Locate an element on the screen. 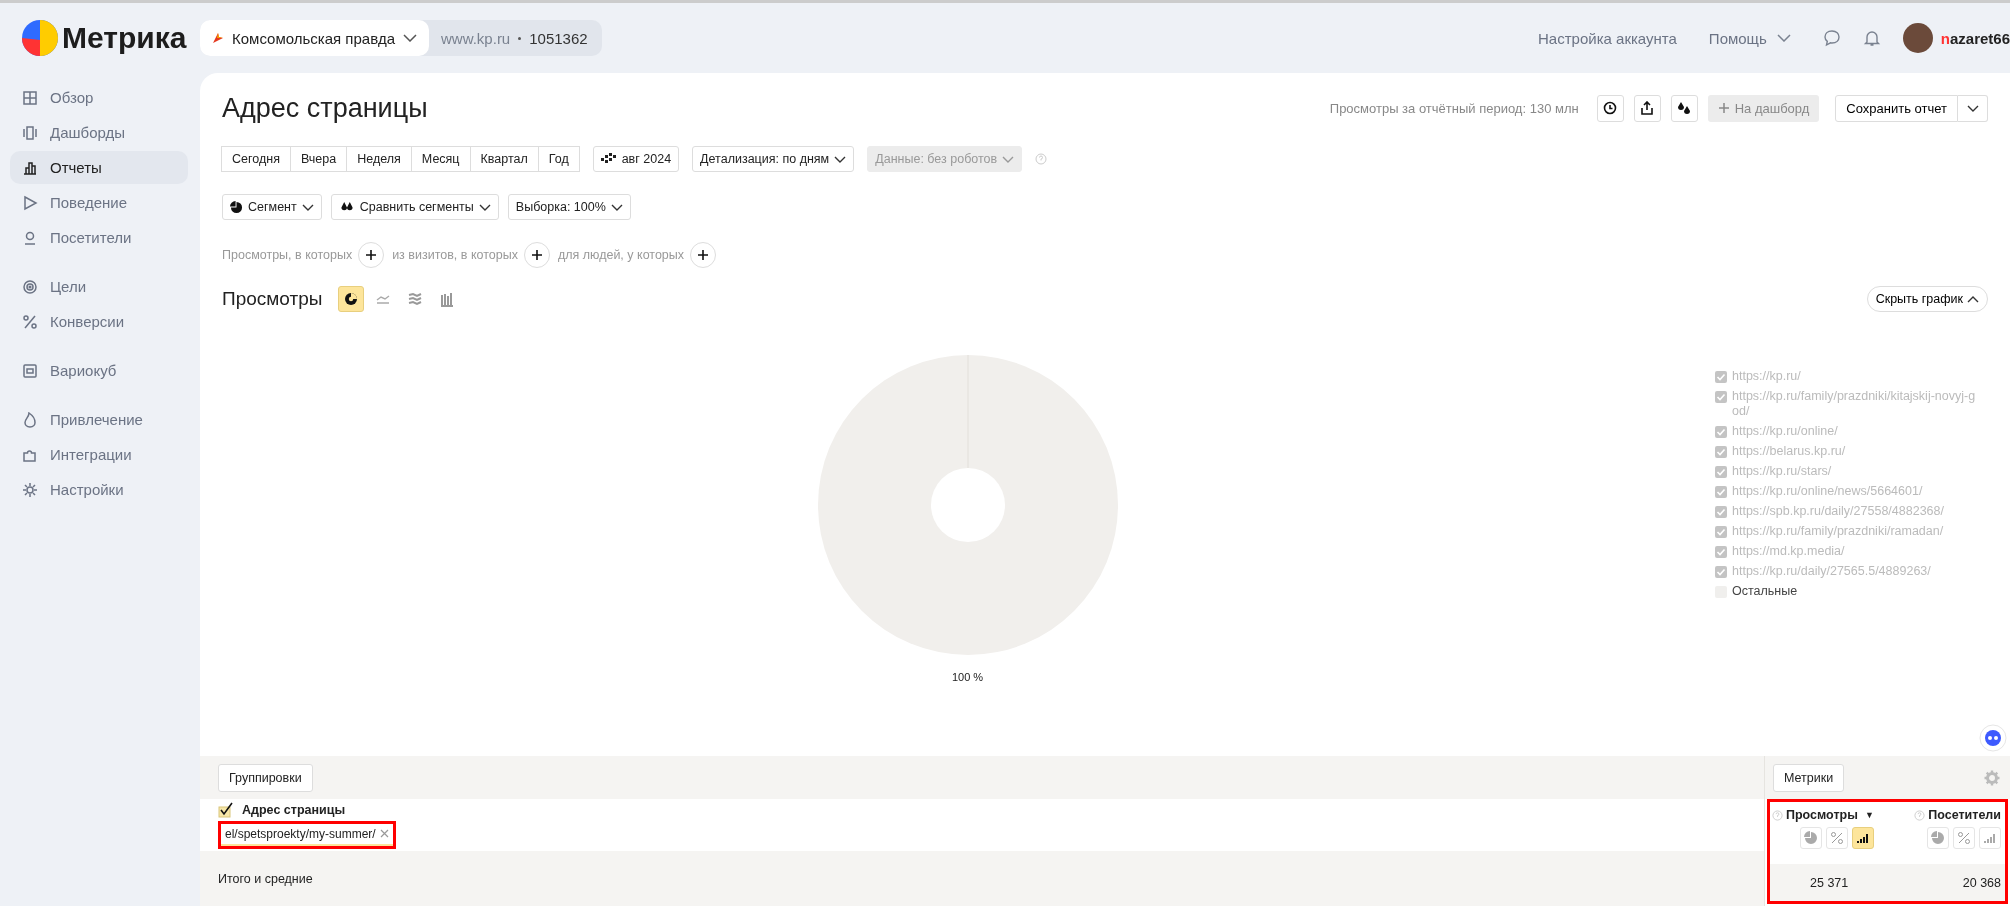 The image size is (2010, 906). avatar is located at coordinates (1917, 38).